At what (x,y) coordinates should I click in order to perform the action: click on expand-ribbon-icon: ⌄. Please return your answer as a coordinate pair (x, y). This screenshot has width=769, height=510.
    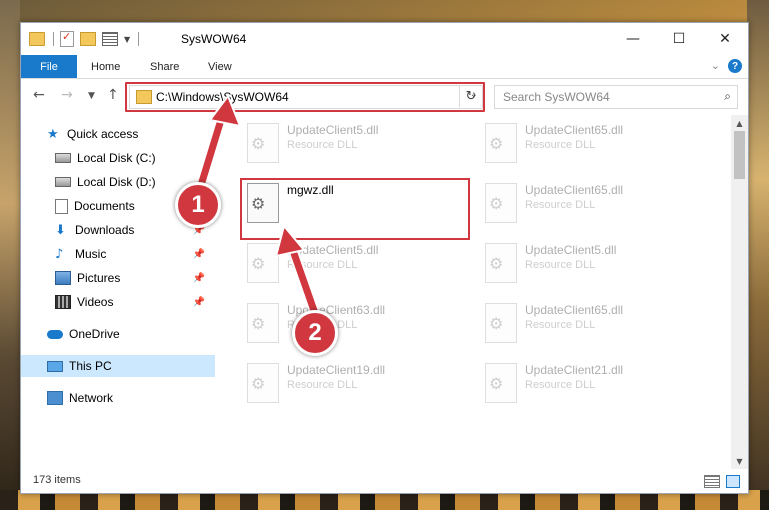
    Looking at the image, I should click on (715, 65).